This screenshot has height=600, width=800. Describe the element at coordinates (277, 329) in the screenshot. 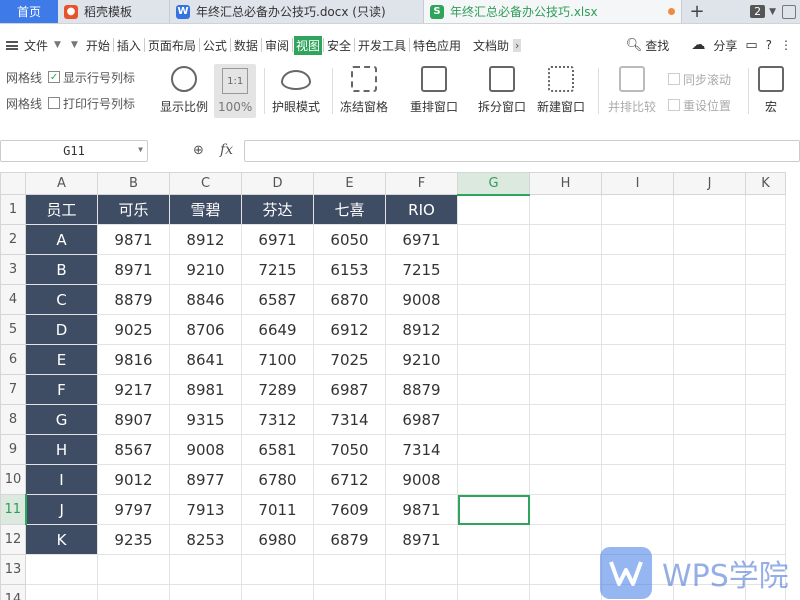

I see `table-cell: 6649` at that location.